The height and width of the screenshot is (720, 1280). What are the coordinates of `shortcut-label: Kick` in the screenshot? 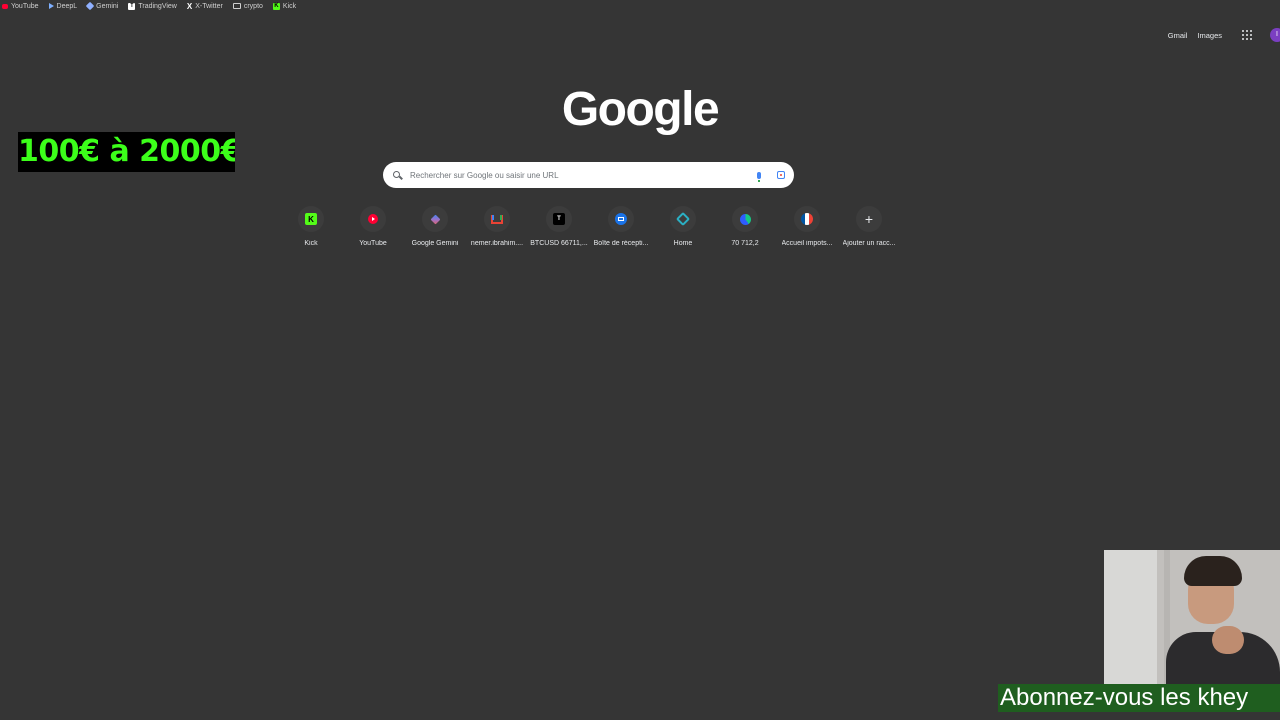 It's located at (311, 243).